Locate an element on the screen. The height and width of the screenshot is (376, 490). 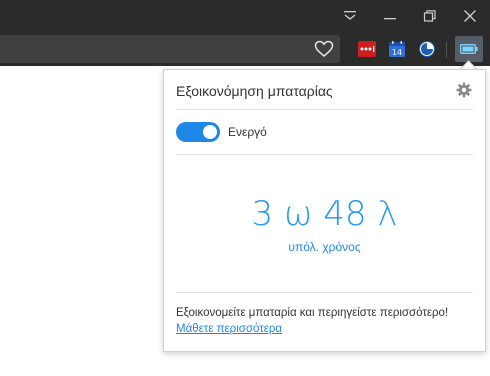
battery-icon is located at coordinates (469, 49).